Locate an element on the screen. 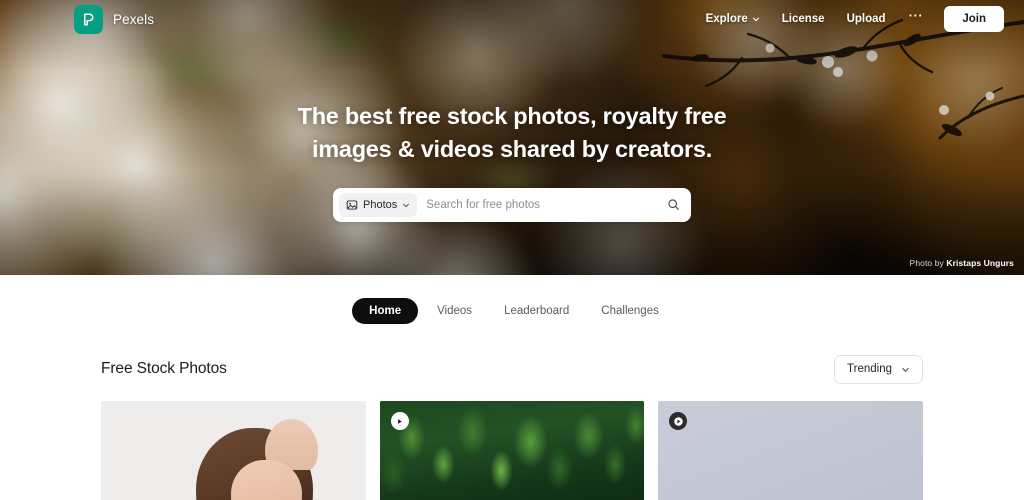  nav-item-label: License is located at coordinates (803, 19).